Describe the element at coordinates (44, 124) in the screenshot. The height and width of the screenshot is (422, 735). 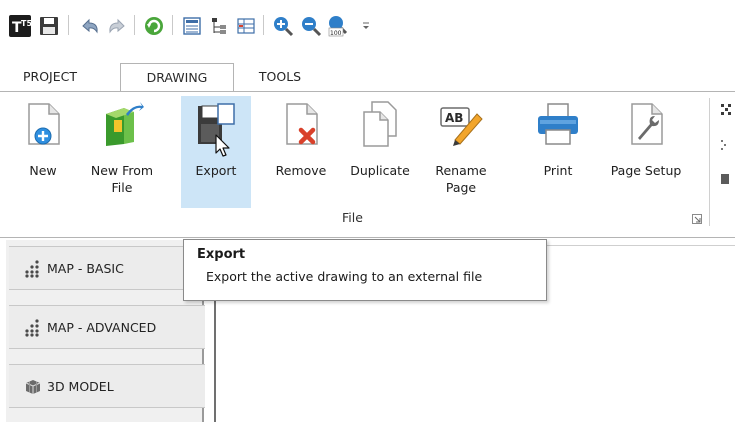
I see `new-document-icon` at that location.